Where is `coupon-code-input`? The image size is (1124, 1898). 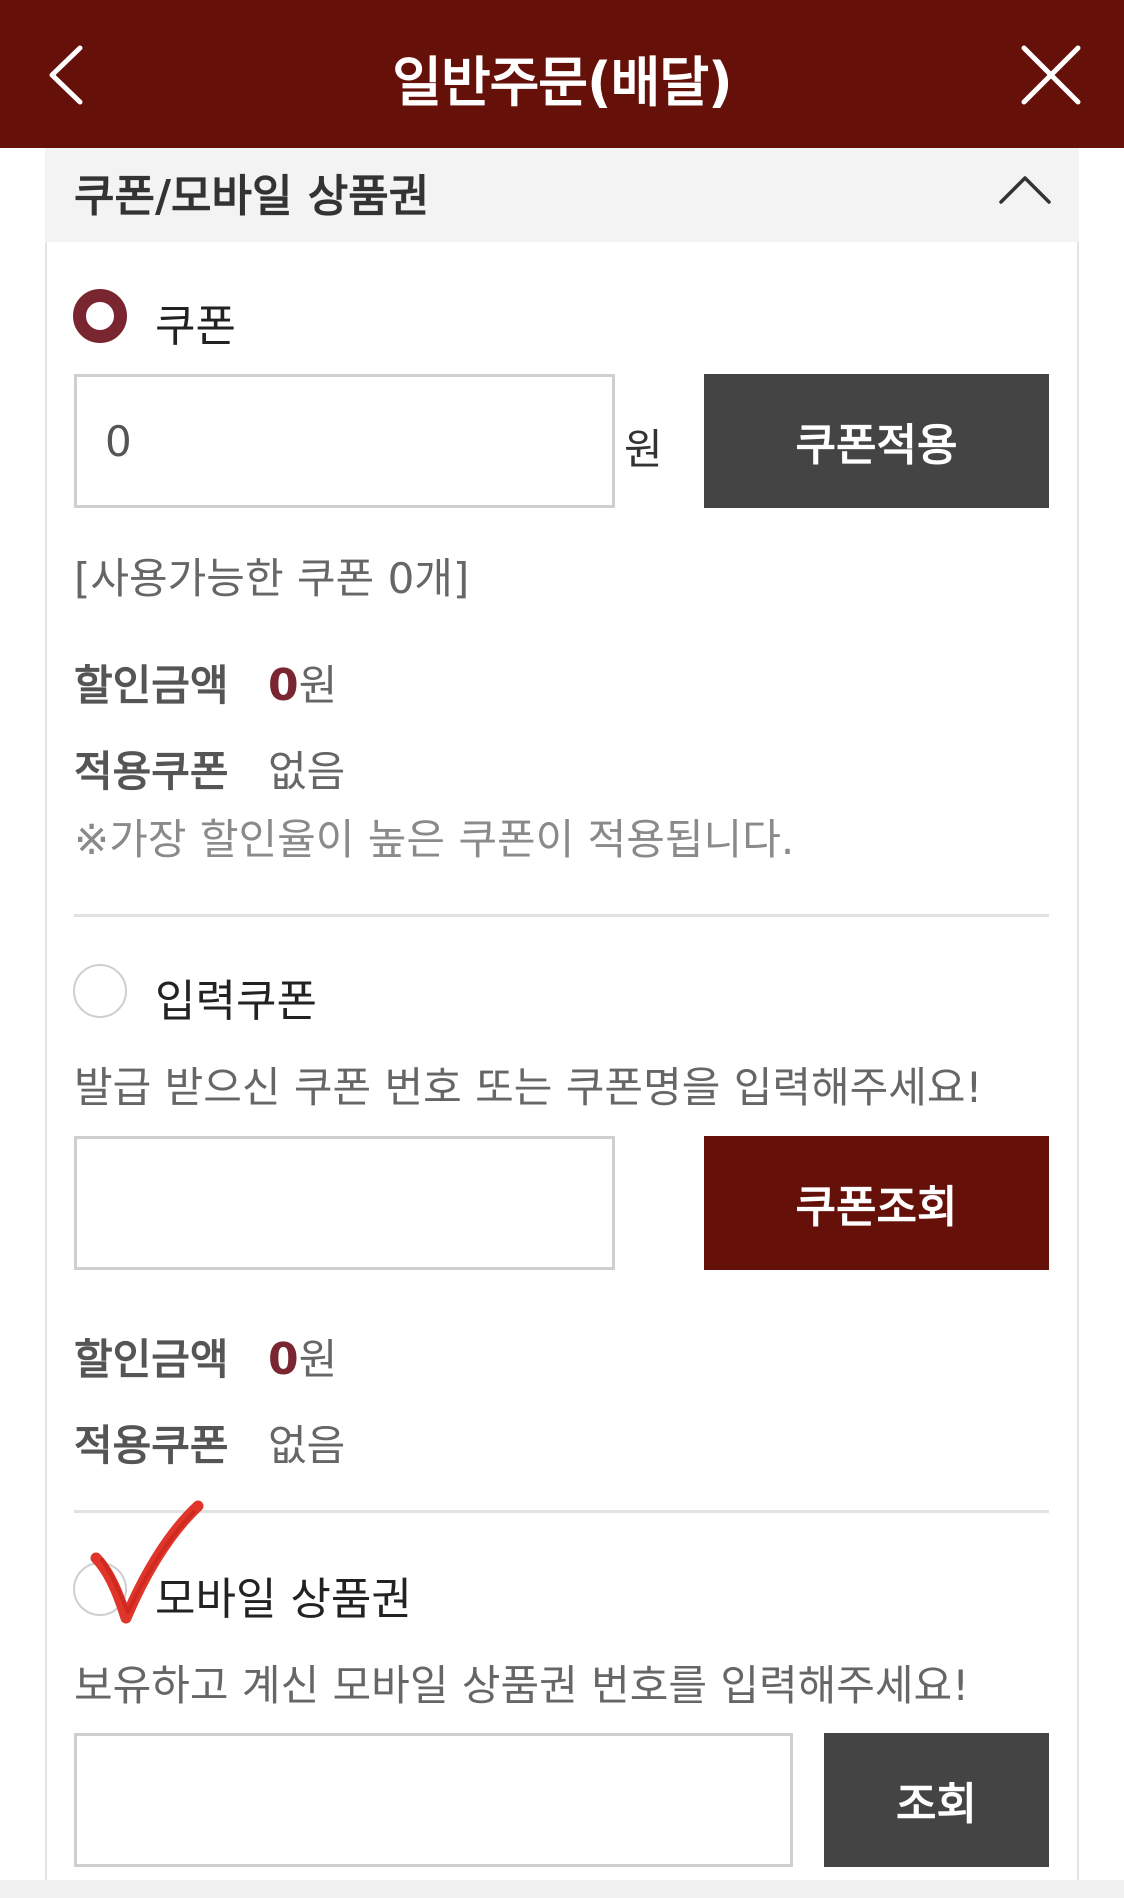 coupon-code-input is located at coordinates (344, 1203).